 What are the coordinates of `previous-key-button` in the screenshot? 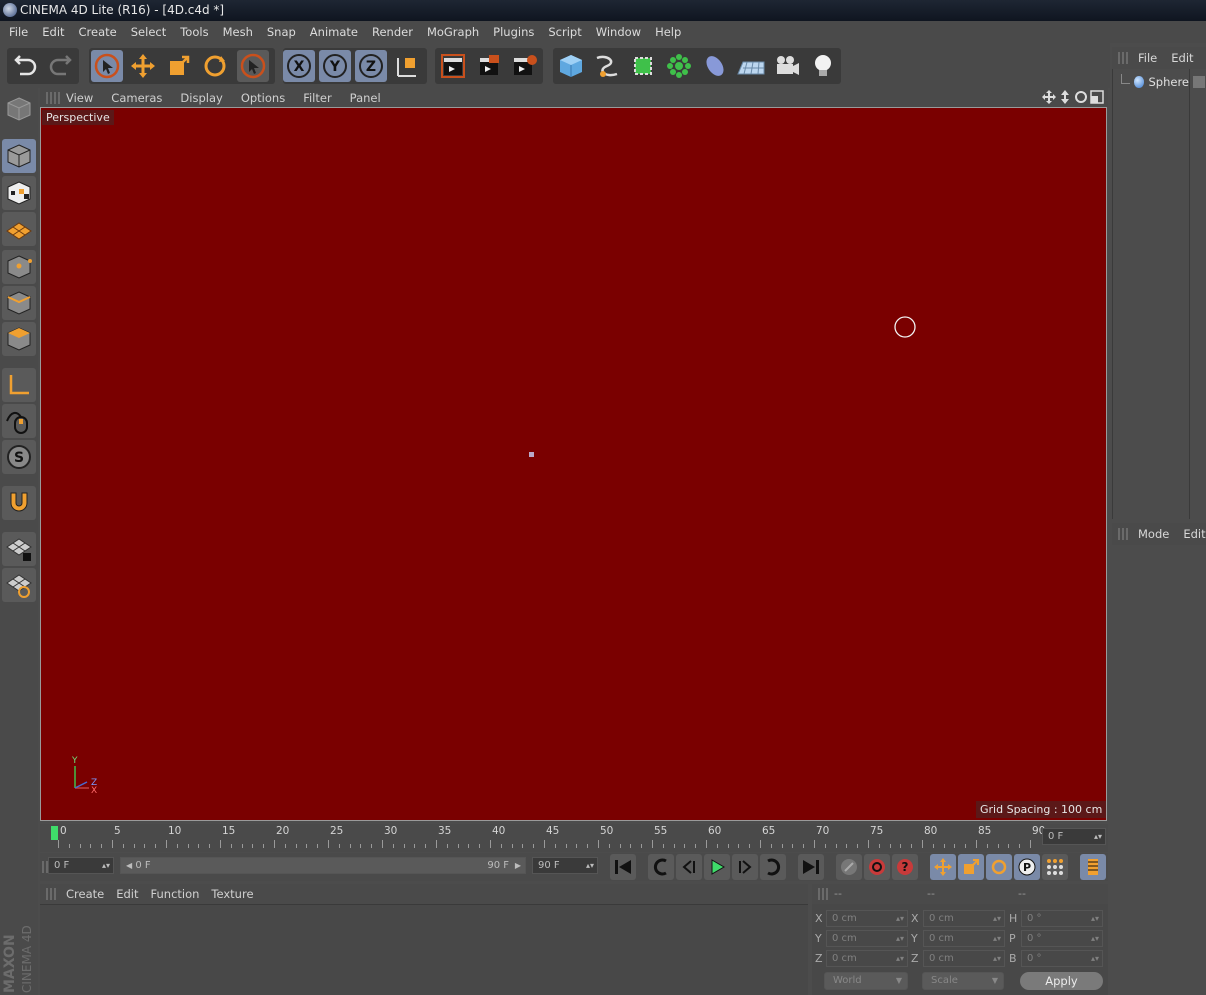 It's located at (661, 867).